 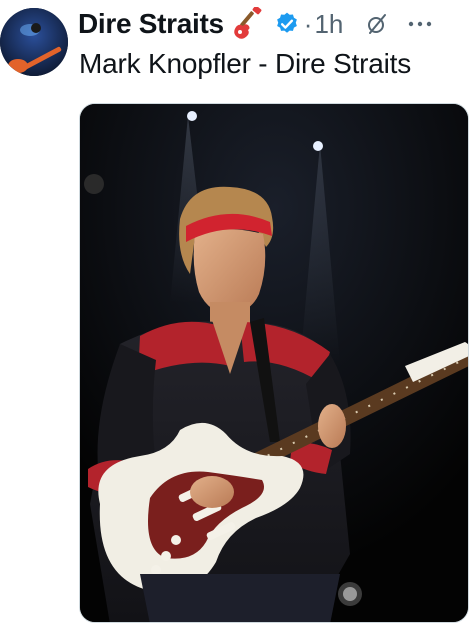 I want to click on more-options-icon, so click(x=420, y=24).